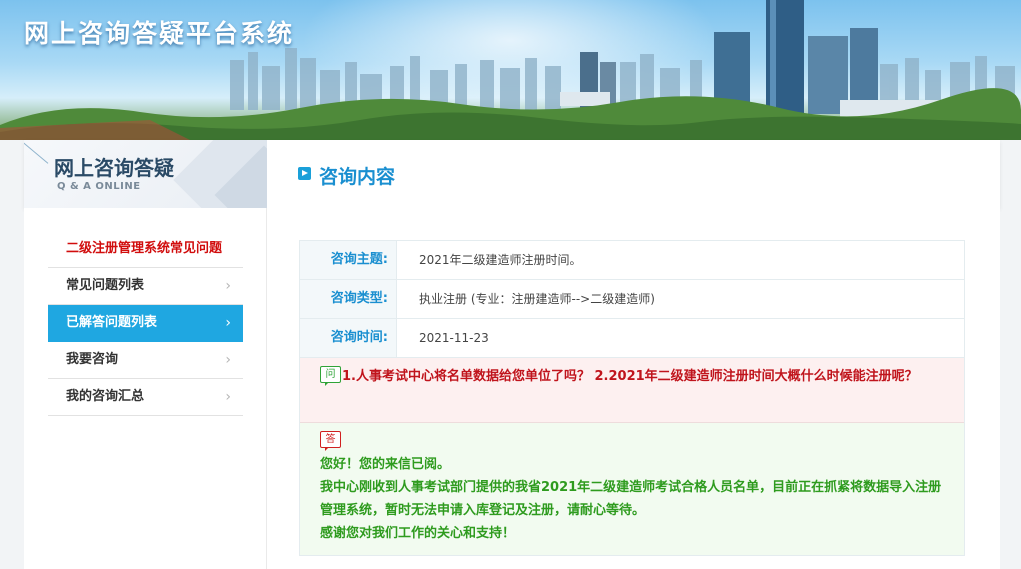 The height and width of the screenshot is (569, 1021). What do you see at coordinates (500, 260) in the screenshot?
I see `row-value: 2021年二级建造师注册时间。` at bounding box center [500, 260].